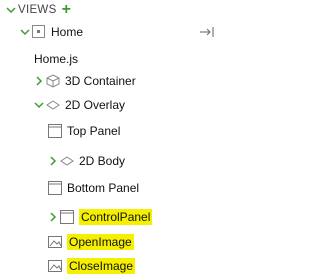  Describe the element at coordinates (116, 217) in the screenshot. I see `tree-item-label: ControlPanel` at that location.